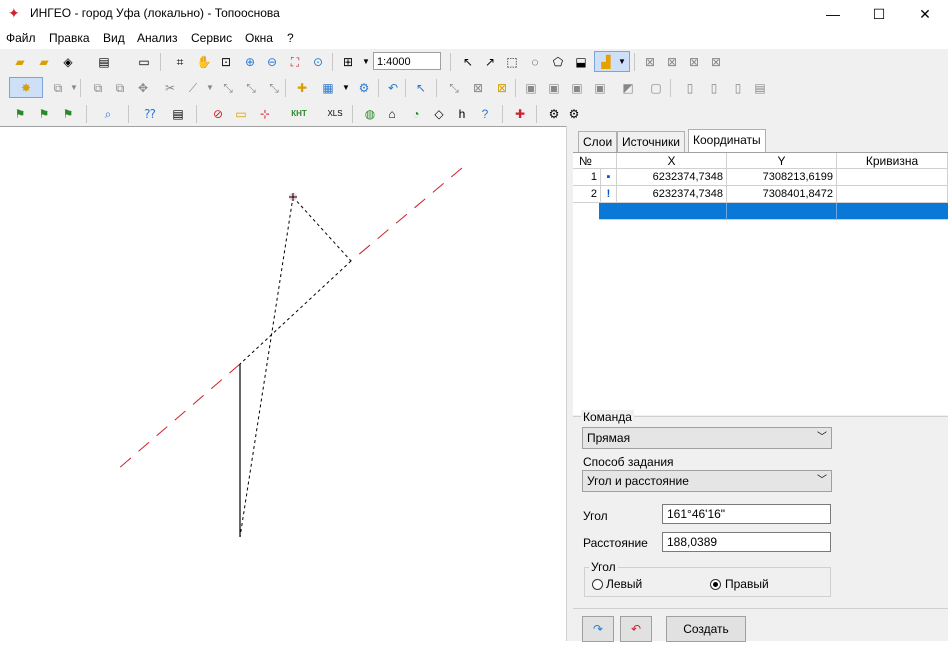 Image resolution: width=948 pixels, height=645 pixels. What do you see at coordinates (44, 62) in the screenshot?
I see `open-map-icon: ▰` at bounding box center [44, 62].